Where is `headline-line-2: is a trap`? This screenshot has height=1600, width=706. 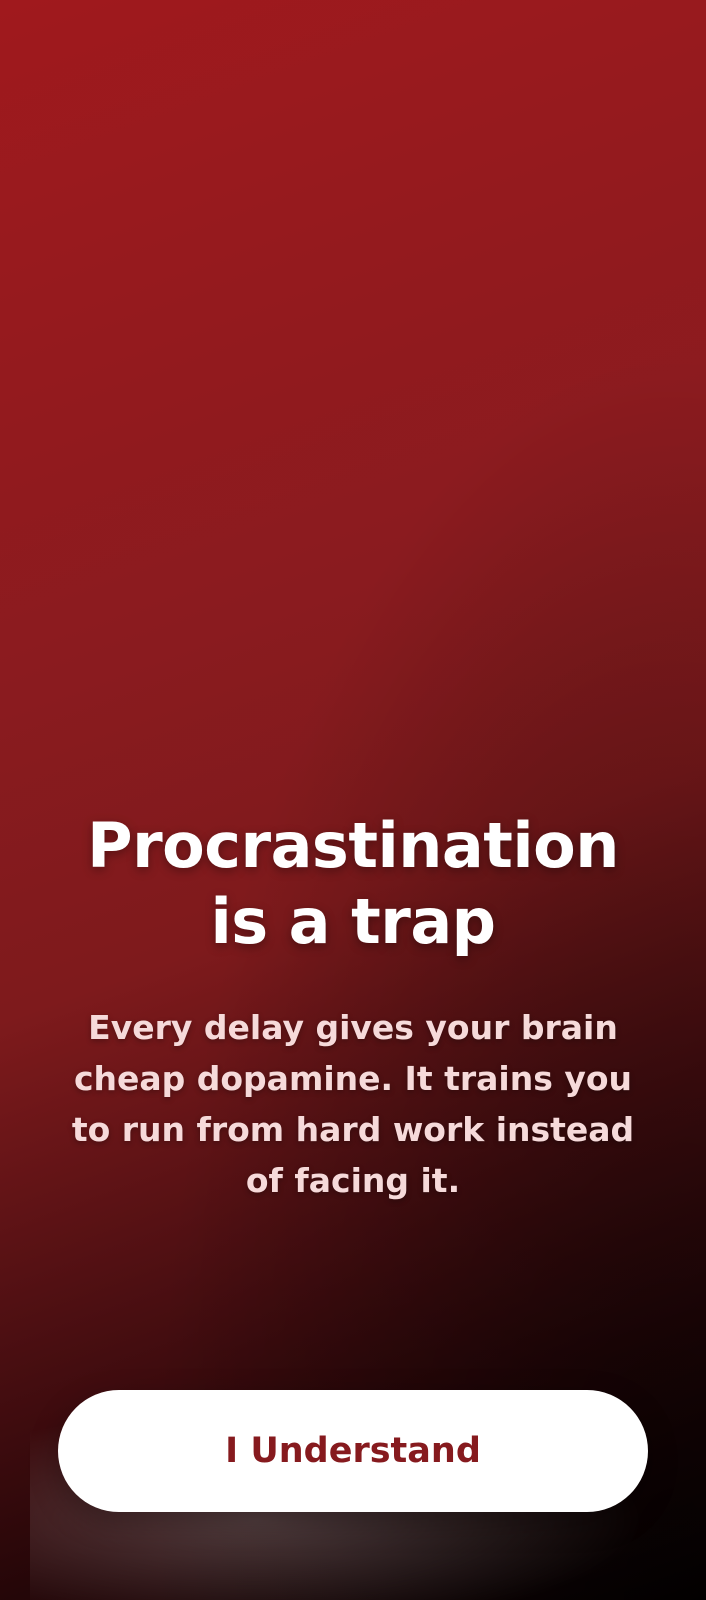
headline-line-2: is a trap is located at coordinates (353, 921).